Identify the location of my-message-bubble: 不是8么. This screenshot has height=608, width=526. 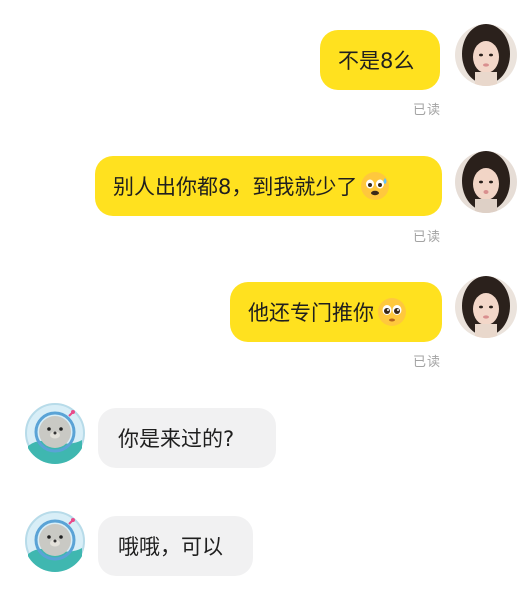
(380, 60).